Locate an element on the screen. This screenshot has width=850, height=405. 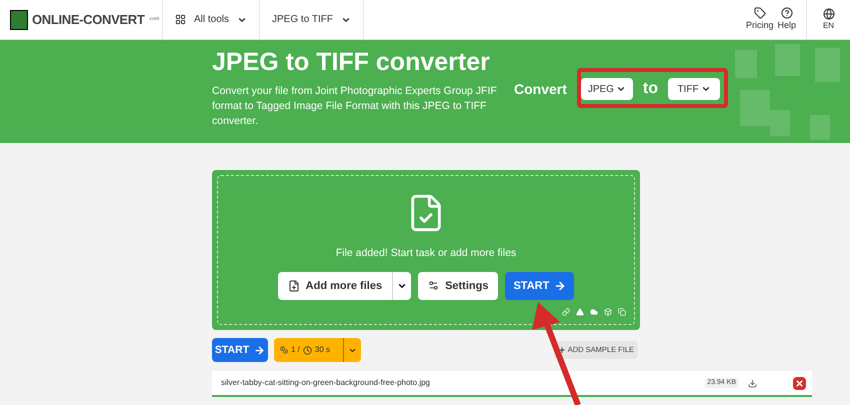
nav-menu: All tools is located at coordinates (211, 19).